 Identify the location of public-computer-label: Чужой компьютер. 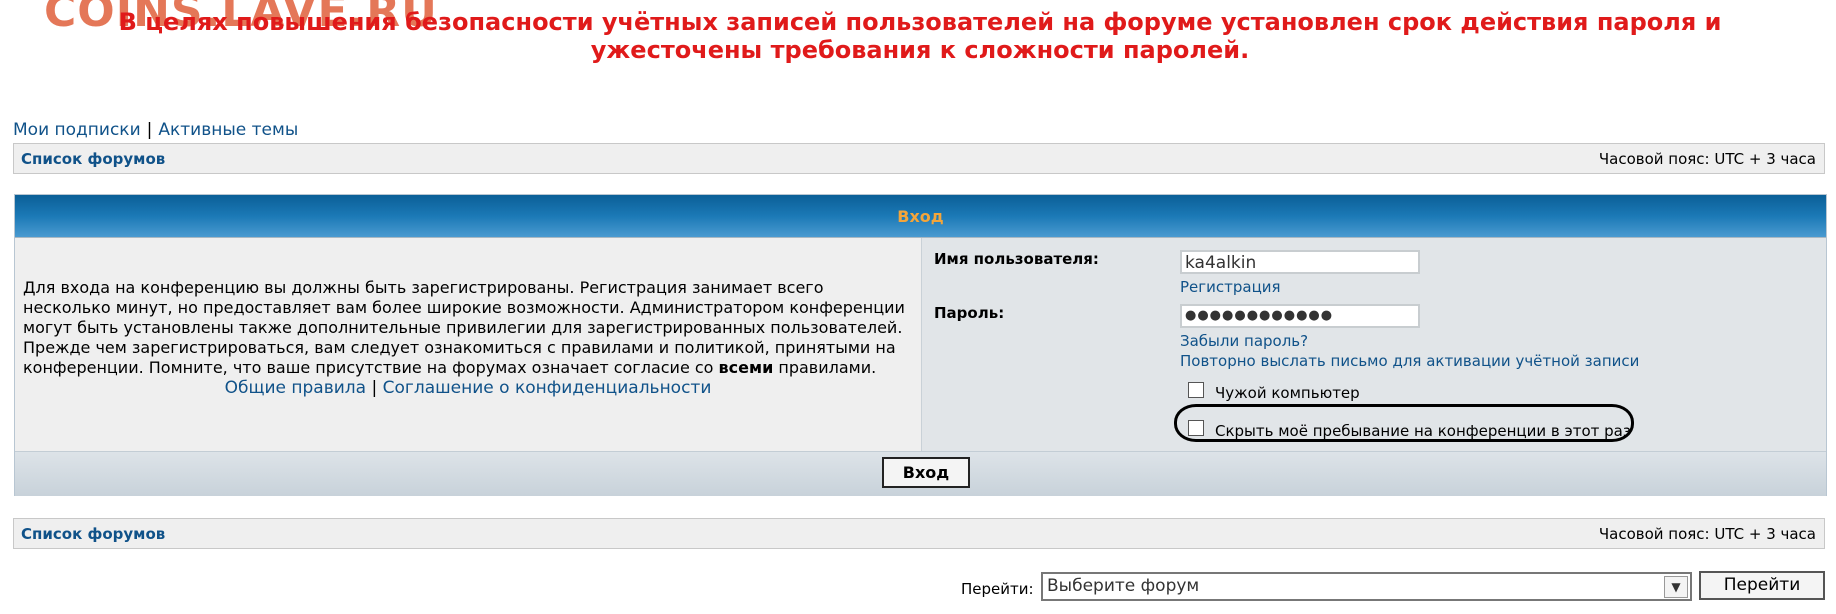
(1287, 393).